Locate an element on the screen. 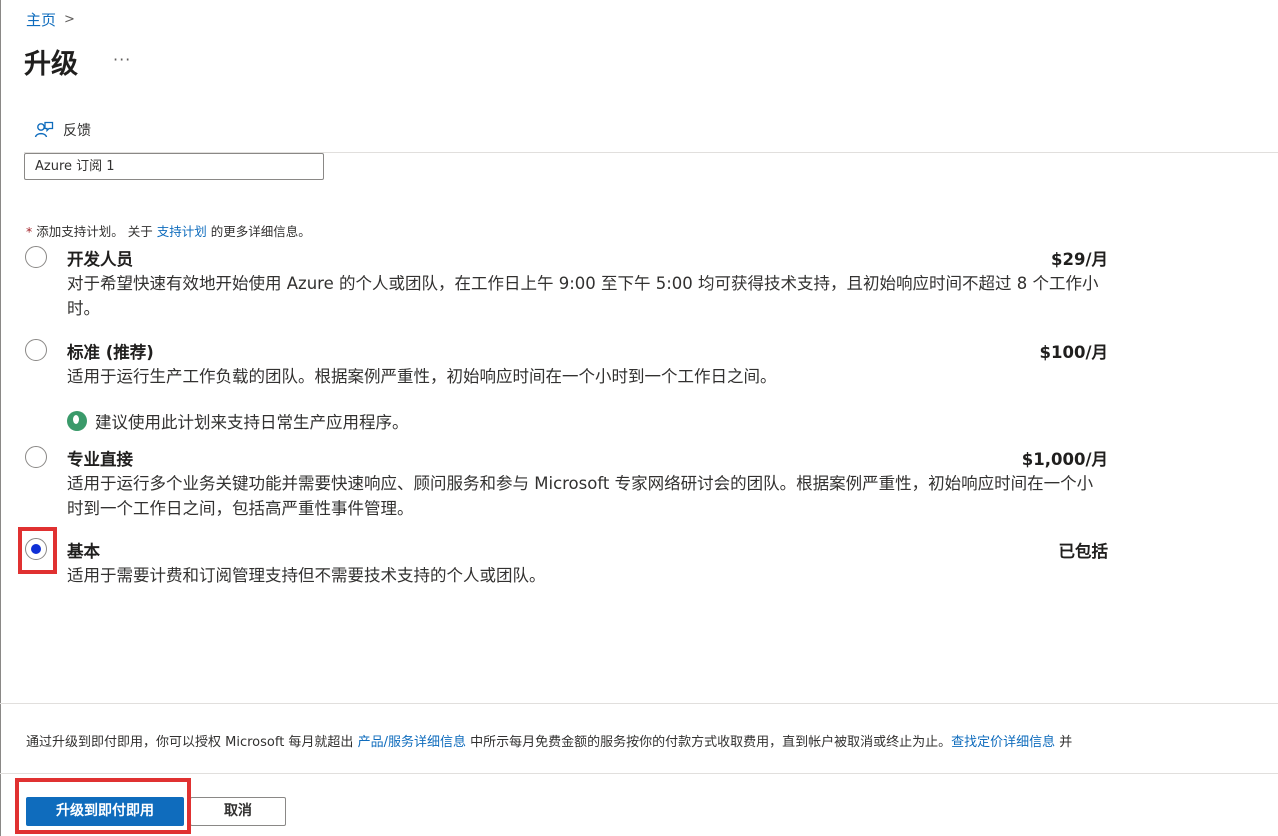 The height and width of the screenshot is (836, 1278). plan-description: 适用于需要计费和订阅管理支持但不需要技术支持的个人或团队。 is located at coordinates (306, 575).